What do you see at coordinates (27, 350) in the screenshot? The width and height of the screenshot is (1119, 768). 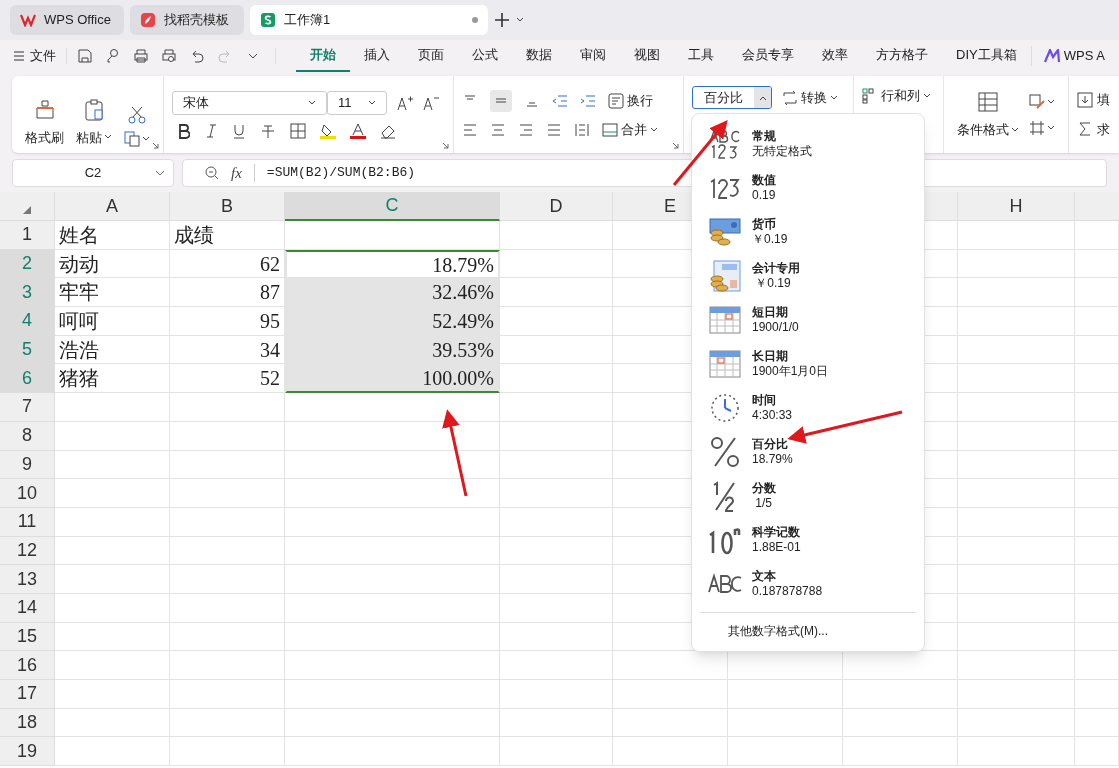 I see `row-header: 5` at bounding box center [27, 350].